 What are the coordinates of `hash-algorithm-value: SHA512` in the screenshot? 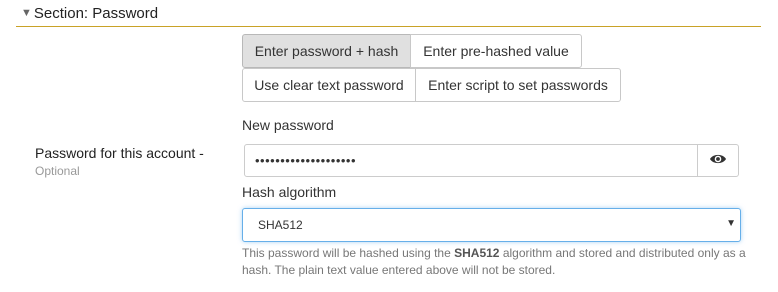 It's located at (280, 225).